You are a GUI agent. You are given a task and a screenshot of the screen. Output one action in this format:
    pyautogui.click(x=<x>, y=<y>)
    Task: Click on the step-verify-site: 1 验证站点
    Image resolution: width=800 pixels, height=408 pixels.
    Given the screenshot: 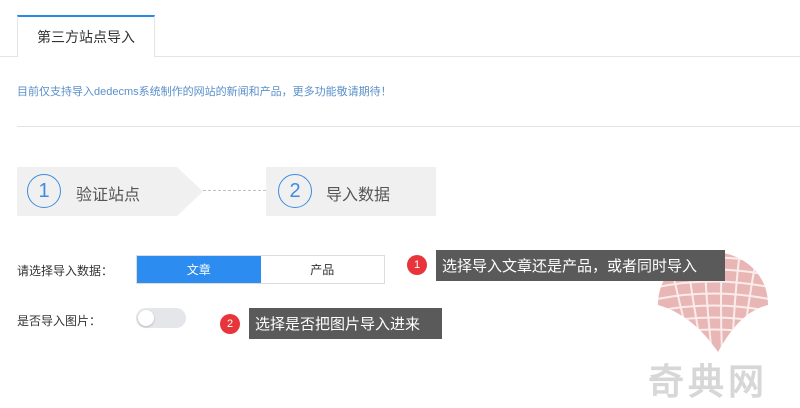 What is the action you would take?
    pyautogui.click(x=110, y=191)
    